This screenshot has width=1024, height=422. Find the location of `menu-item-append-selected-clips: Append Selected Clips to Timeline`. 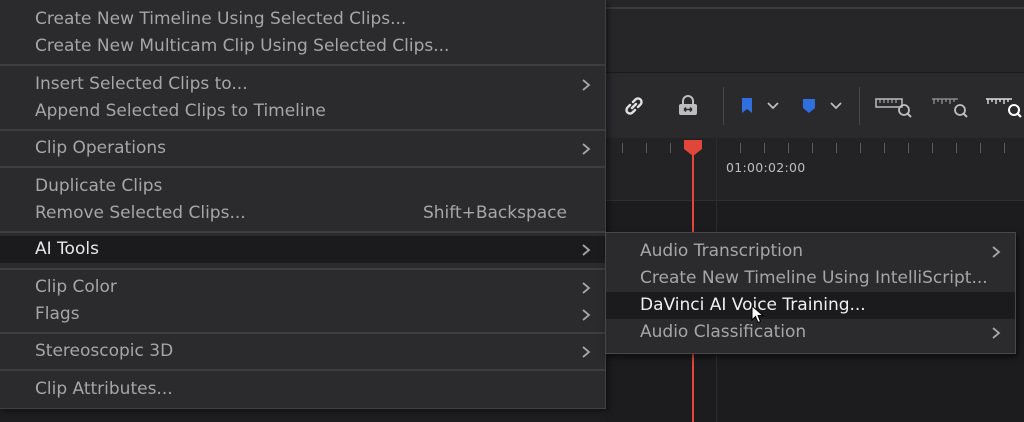

menu-item-append-selected-clips: Append Selected Clips to Timeline is located at coordinates (302, 111).